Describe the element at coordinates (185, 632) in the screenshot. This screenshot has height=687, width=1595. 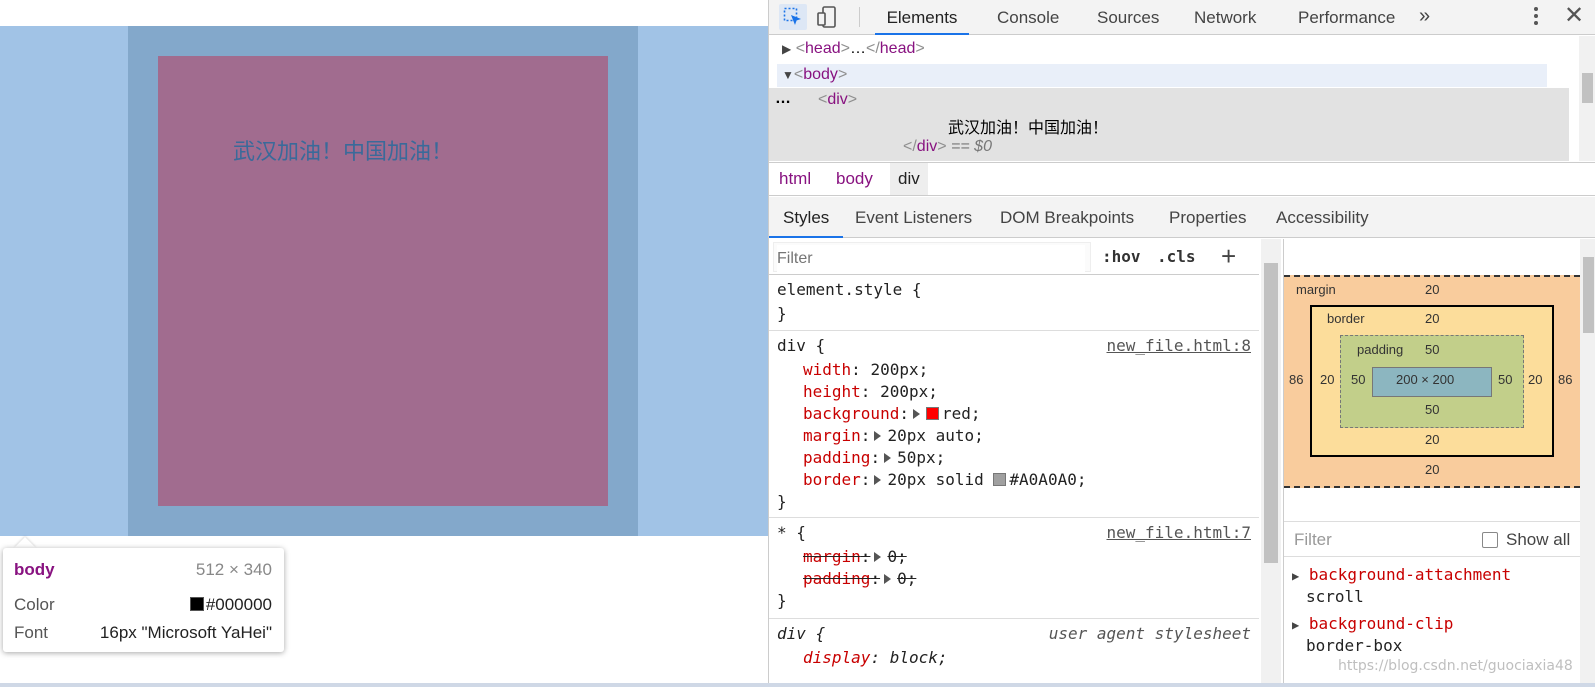
I see `tooltip-font-value: 16px "Microsoft YaHei"` at that location.